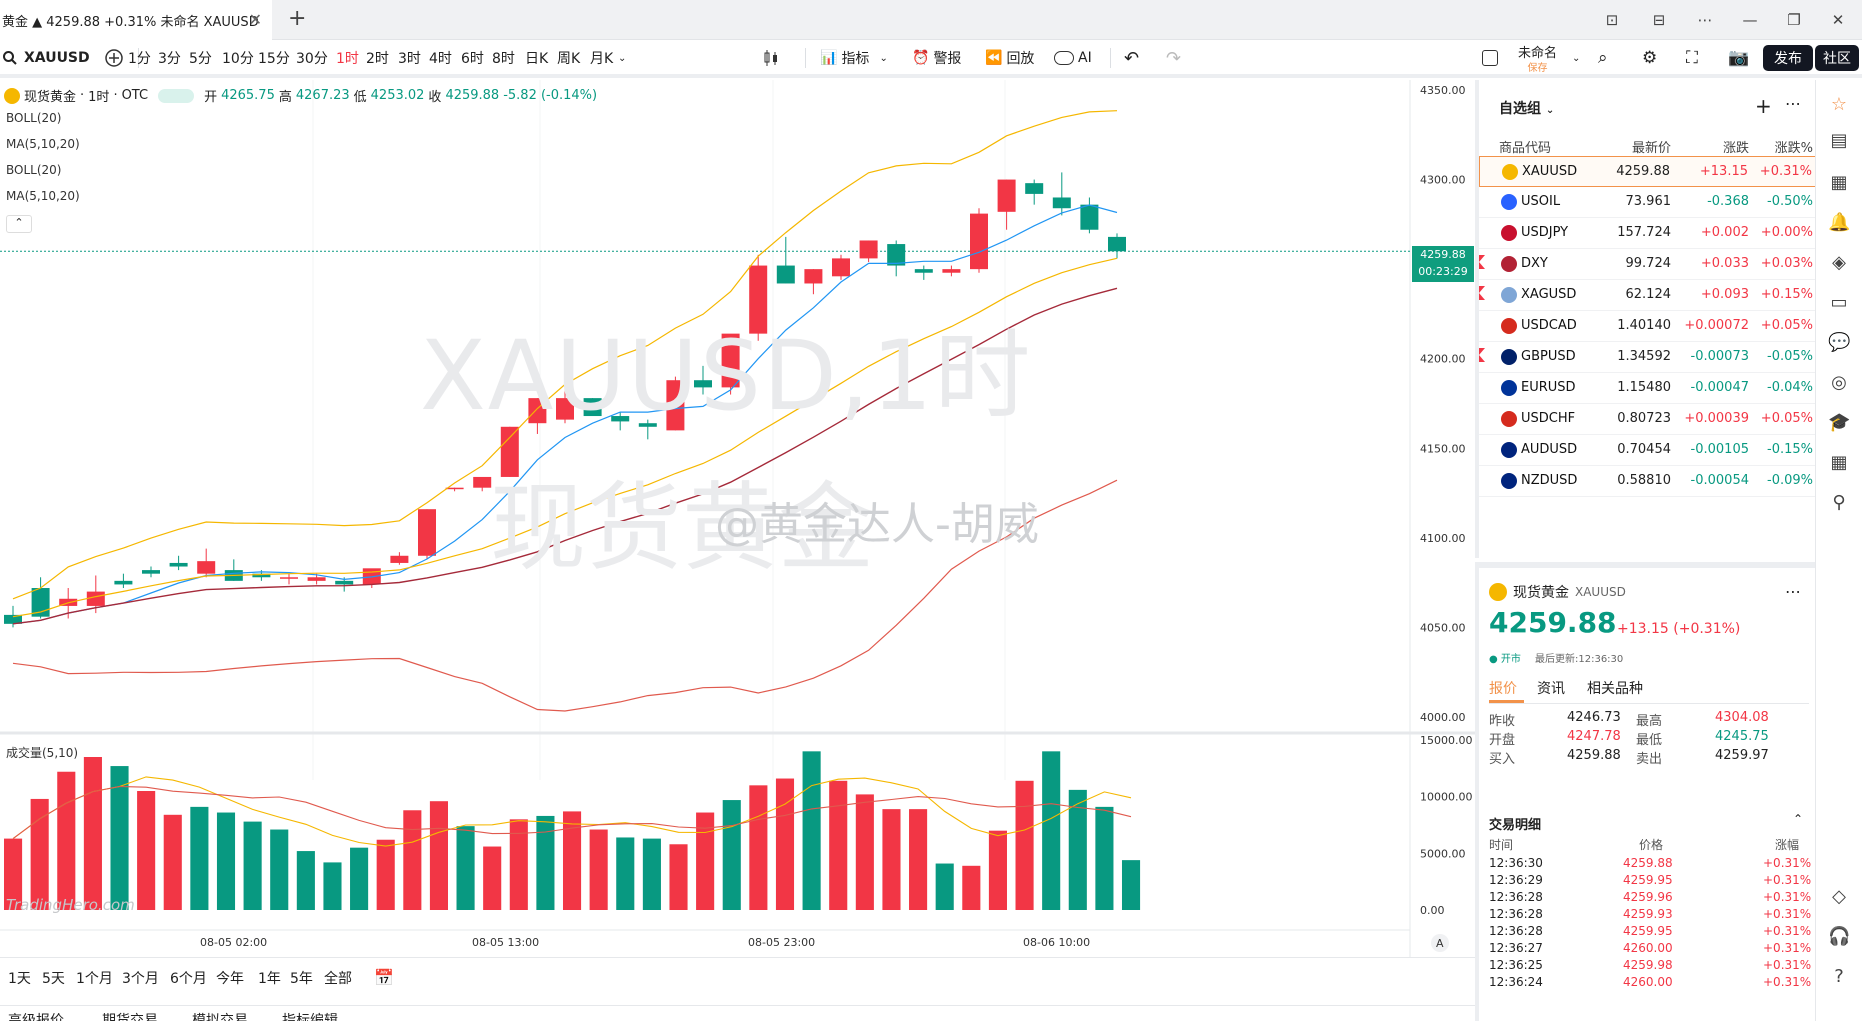 This screenshot has height=1021, width=1862. What do you see at coordinates (384, 977) in the screenshot?
I see `goto-date-icon: 📅` at bounding box center [384, 977].